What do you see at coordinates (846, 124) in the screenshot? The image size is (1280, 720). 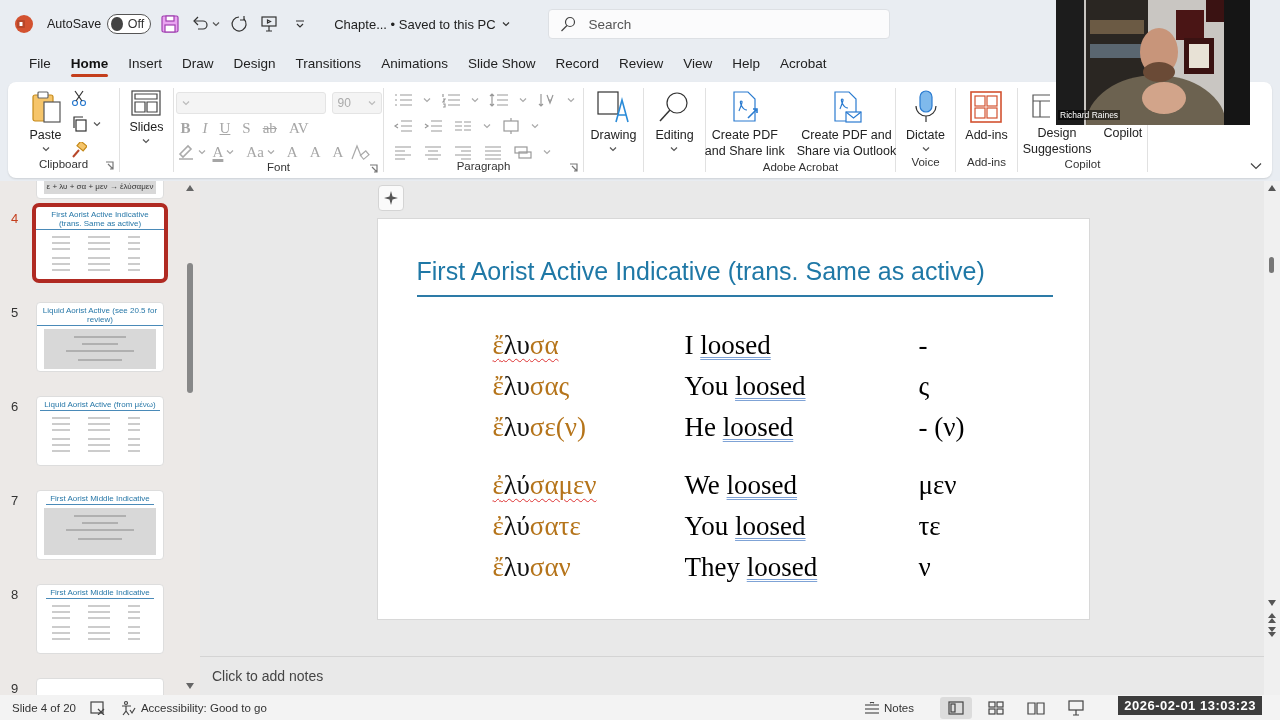 I see `ribbon-button: Create PDF and Share via Outlook` at bounding box center [846, 124].